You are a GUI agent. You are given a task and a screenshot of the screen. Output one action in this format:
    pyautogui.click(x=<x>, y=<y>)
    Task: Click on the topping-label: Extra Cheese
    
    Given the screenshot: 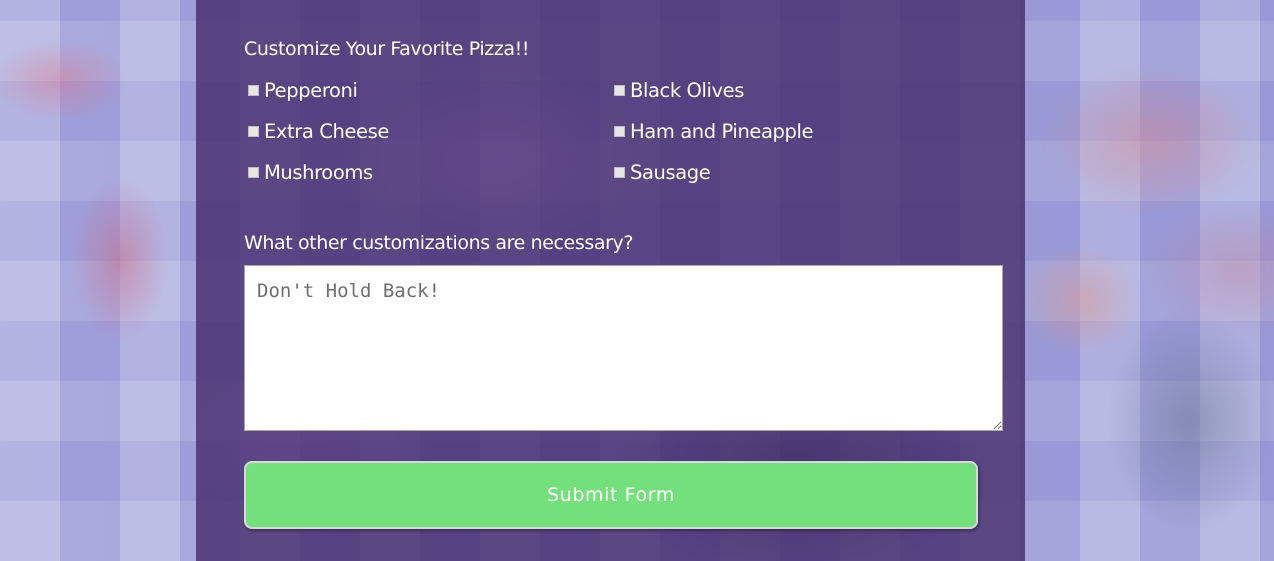 What is the action you would take?
    pyautogui.click(x=326, y=131)
    